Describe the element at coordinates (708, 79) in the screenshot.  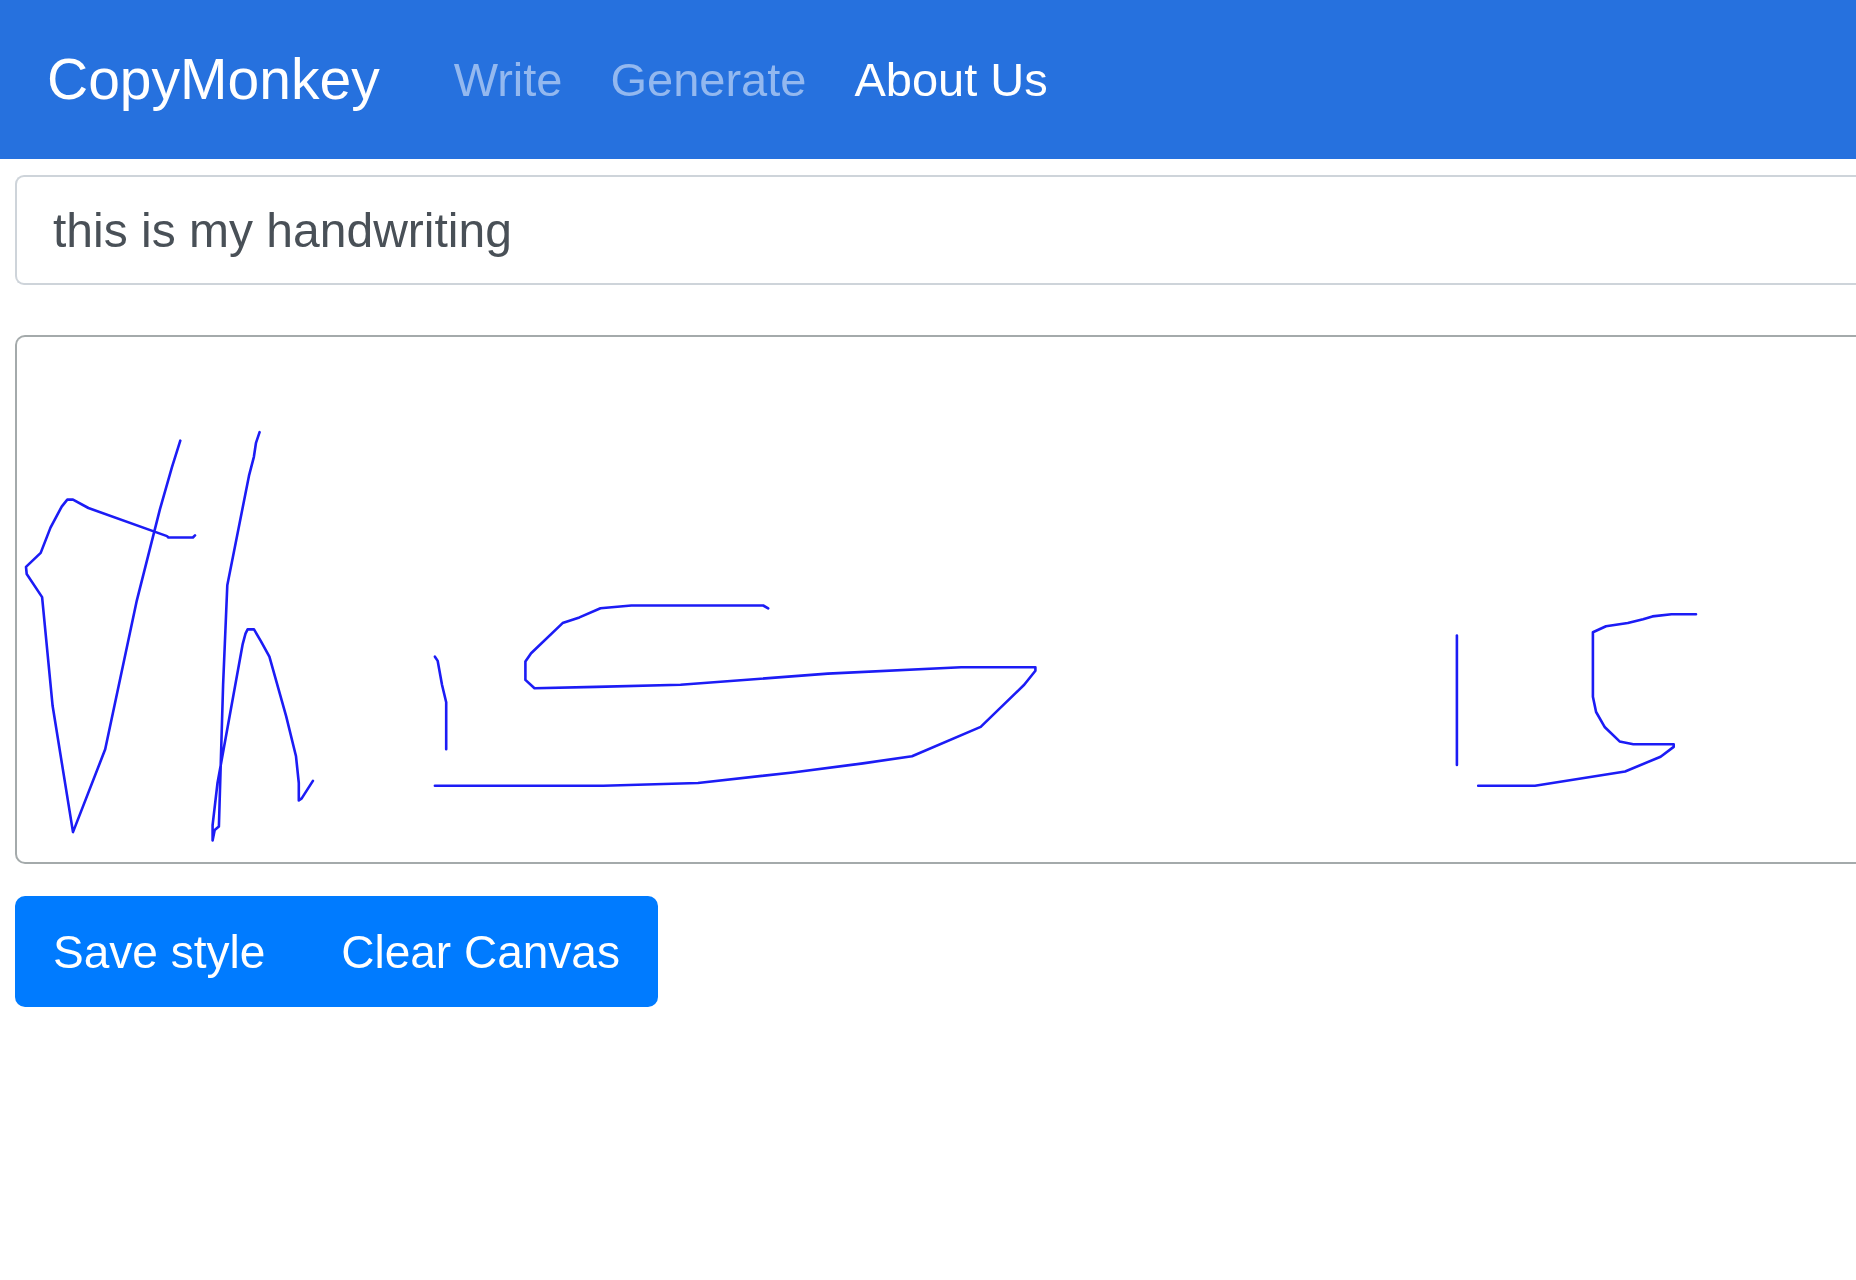
I see `nav-link: Generate` at that location.